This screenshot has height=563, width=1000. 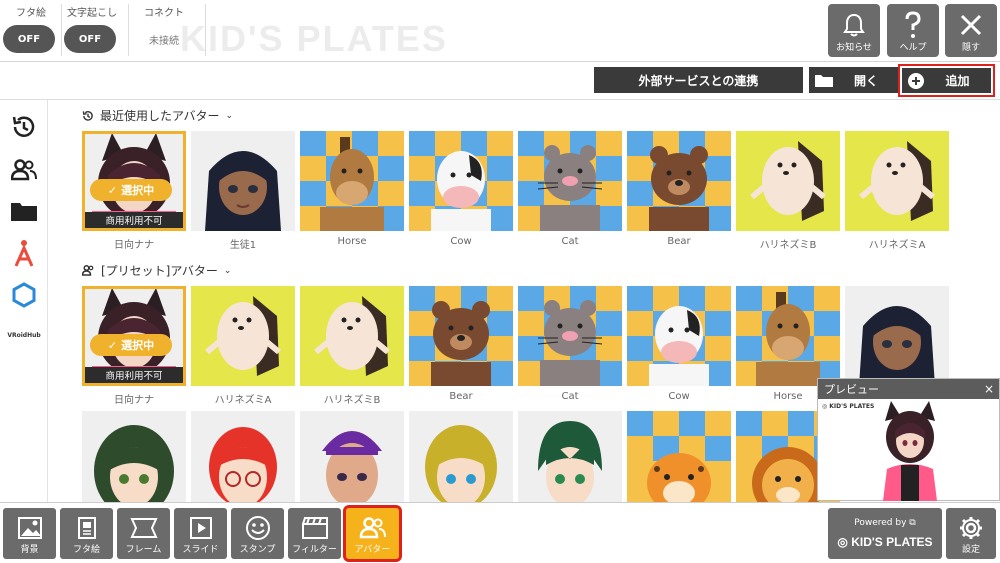 I want to click on tool-stamp-label: スタンプ, so click(x=257, y=550).